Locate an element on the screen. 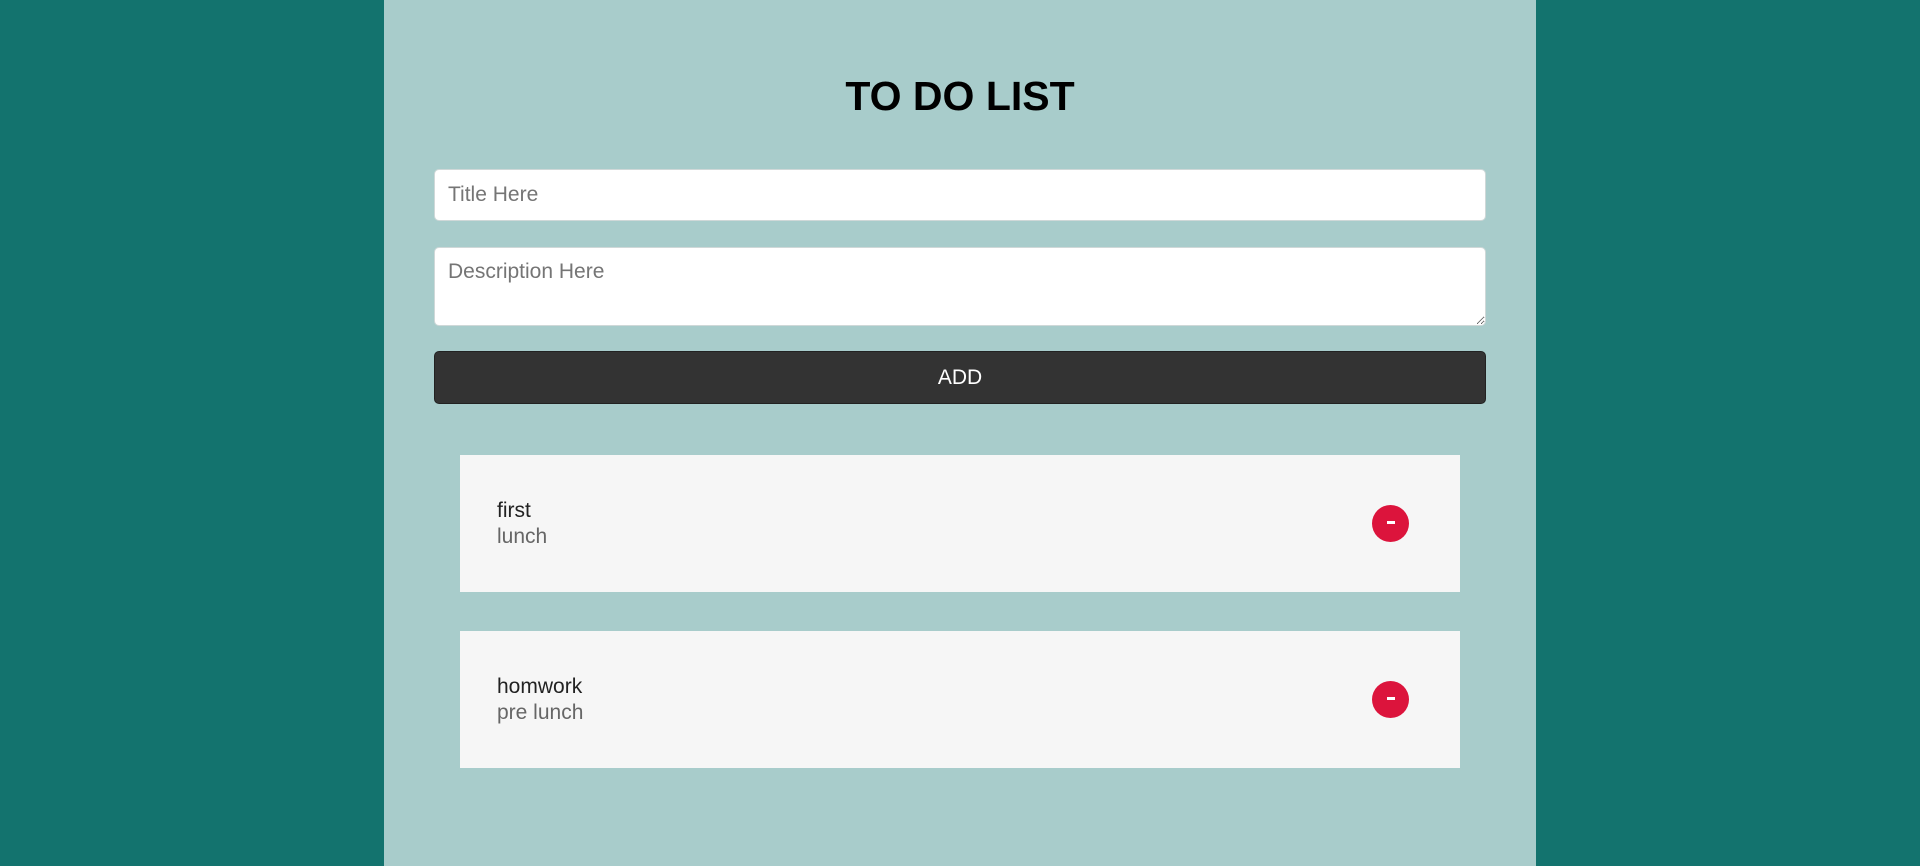 The height and width of the screenshot is (866, 1920). title-input is located at coordinates (960, 195).